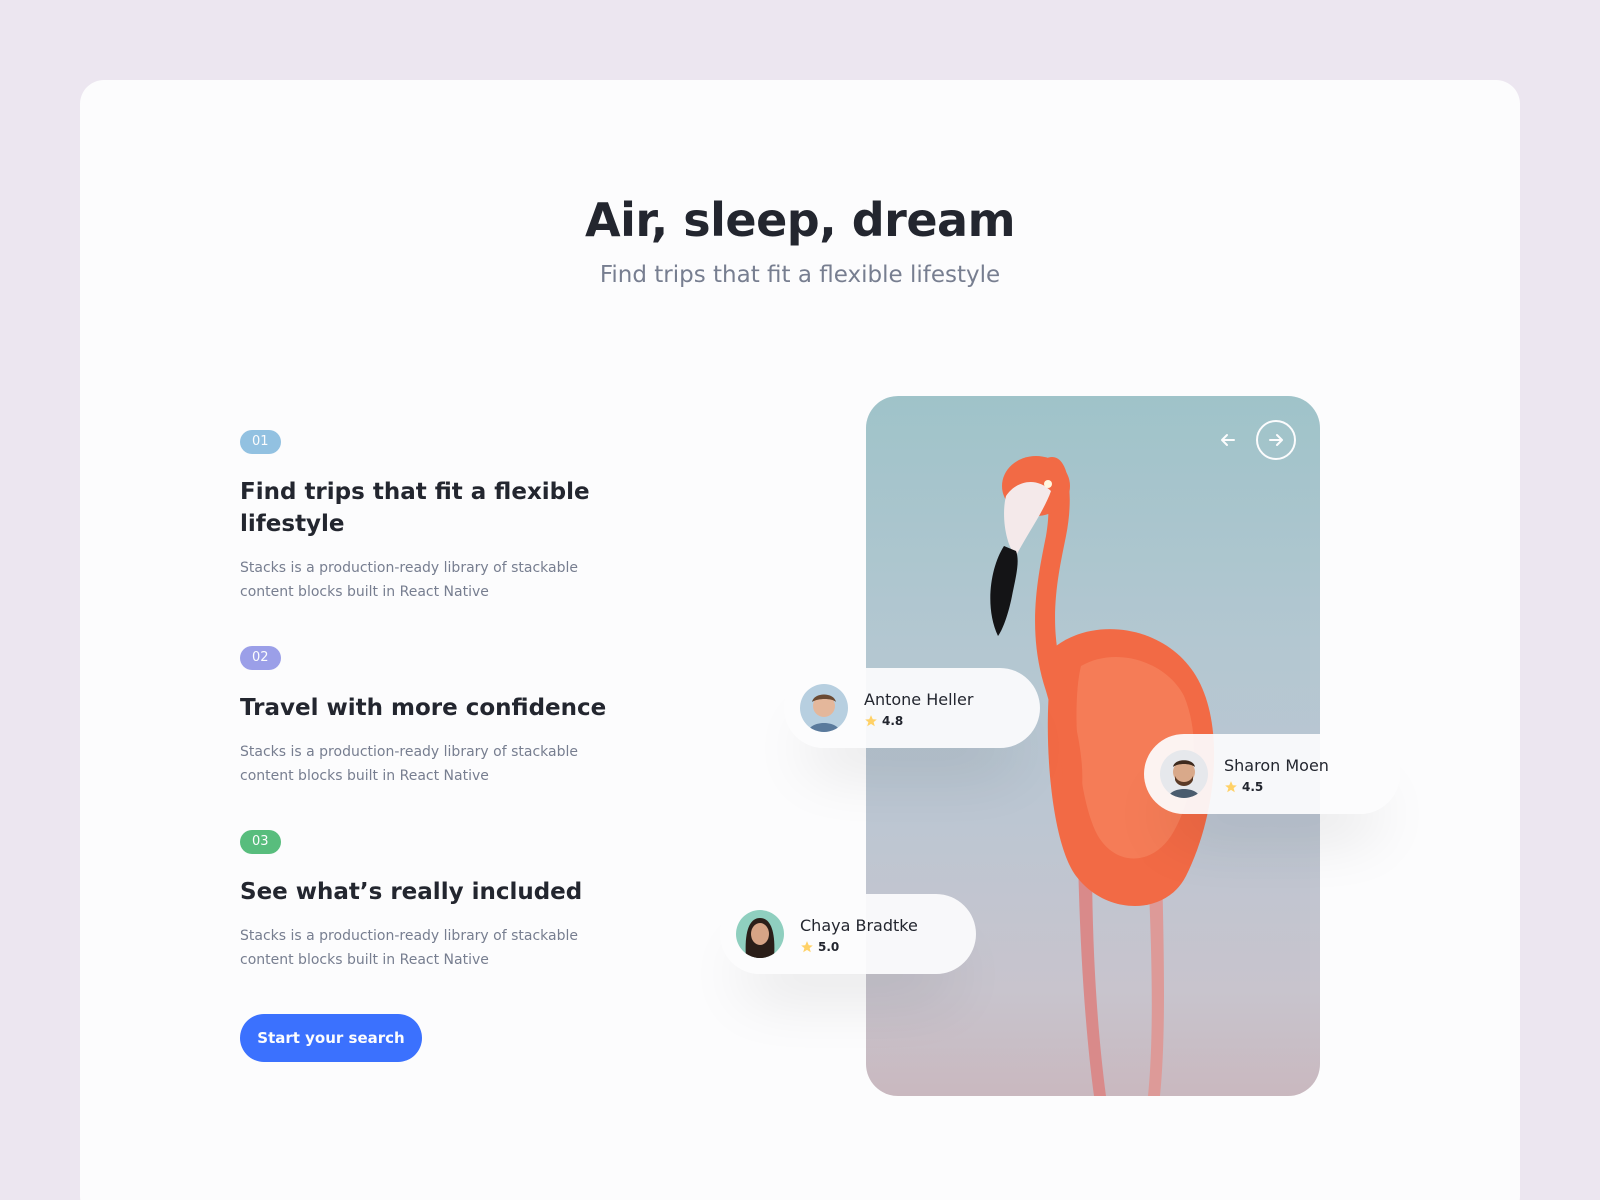 The height and width of the screenshot is (1200, 1600). I want to click on reviewer-name: Antone Heller, so click(919, 699).